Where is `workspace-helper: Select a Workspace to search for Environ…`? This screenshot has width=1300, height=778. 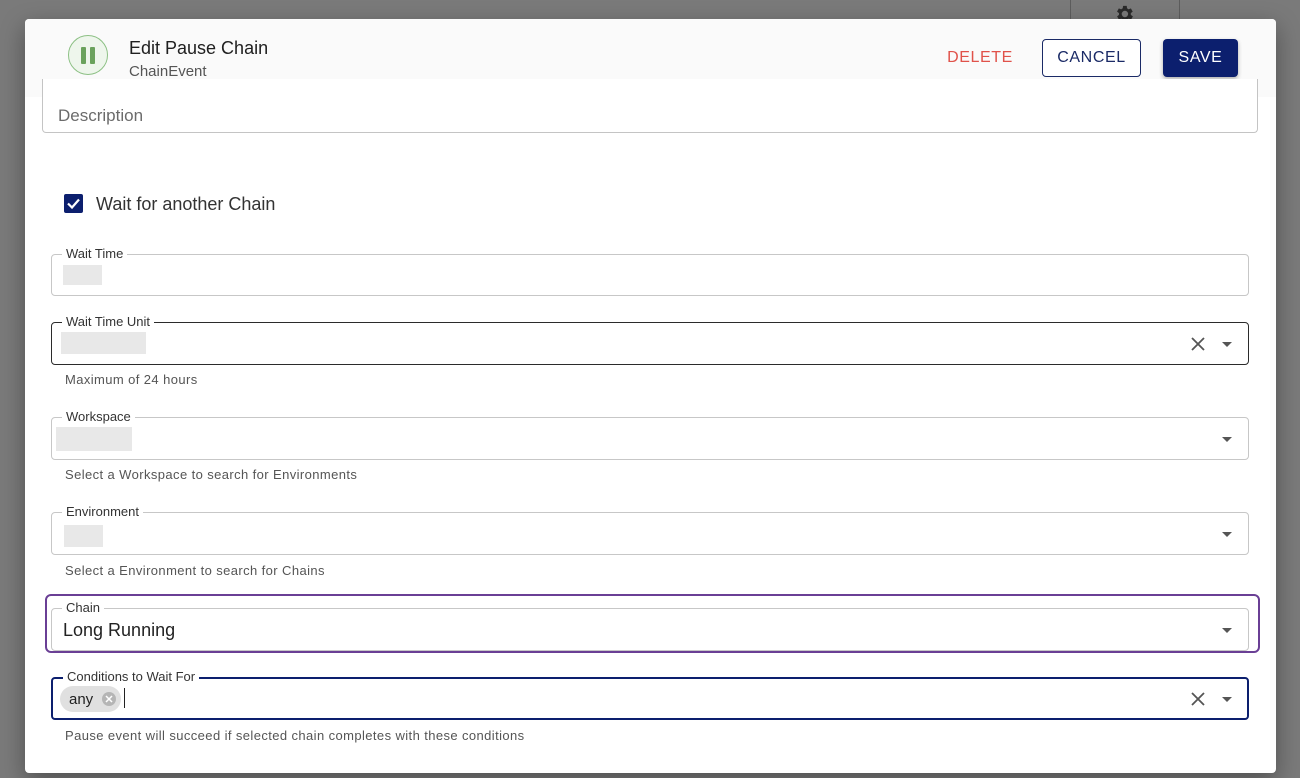 workspace-helper: Select a Workspace to search for Environ… is located at coordinates (211, 474).